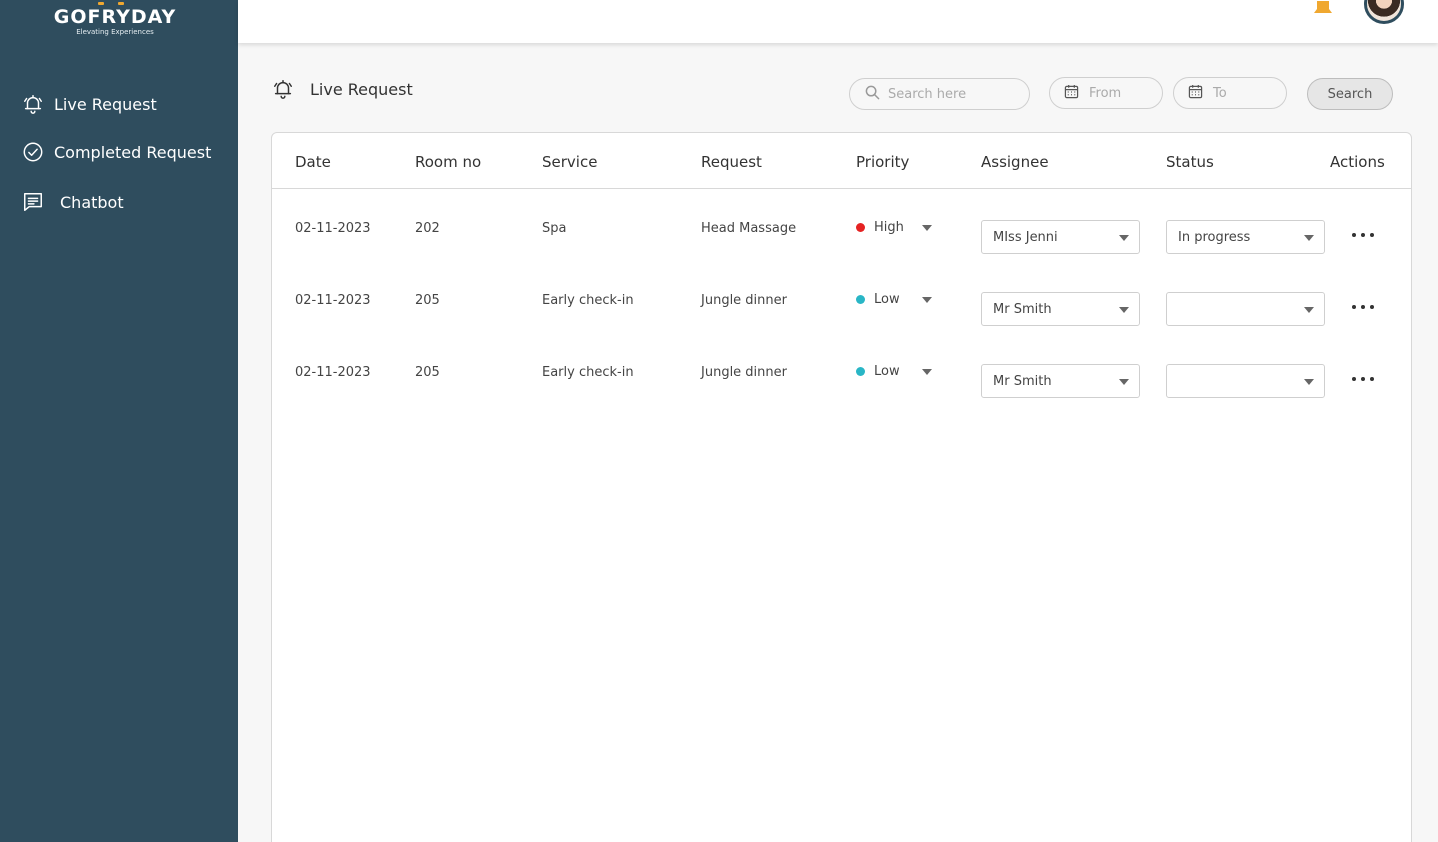 This screenshot has width=1438, height=842. I want to click on page-title: Live Request, so click(342, 89).